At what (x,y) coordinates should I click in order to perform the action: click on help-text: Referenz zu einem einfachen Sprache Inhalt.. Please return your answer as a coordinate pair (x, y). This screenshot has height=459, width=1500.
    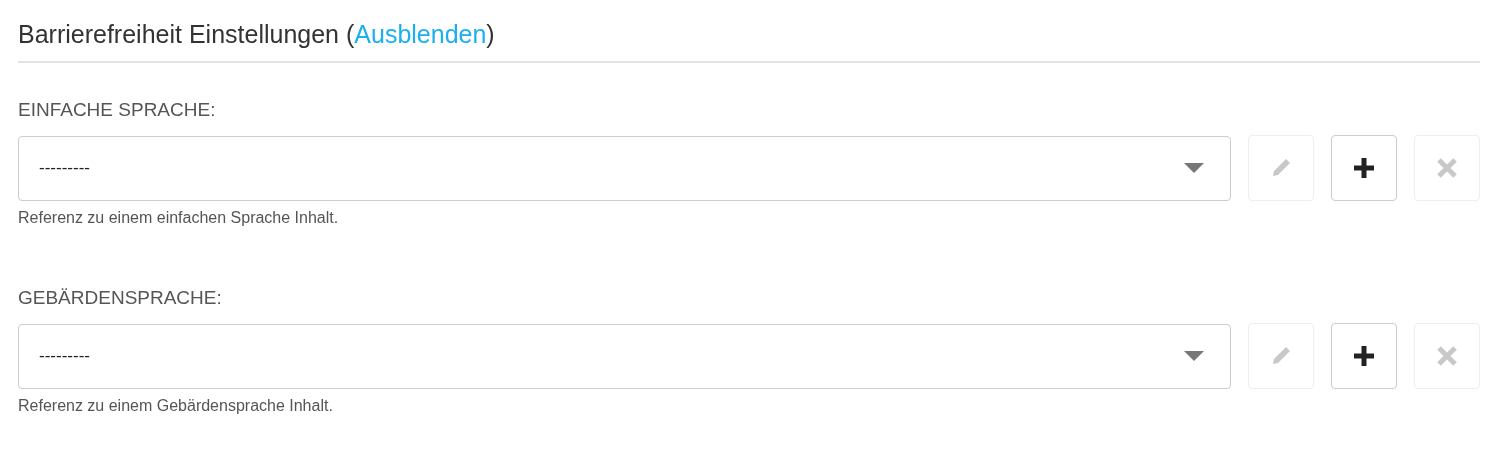
    Looking at the image, I should click on (179, 218).